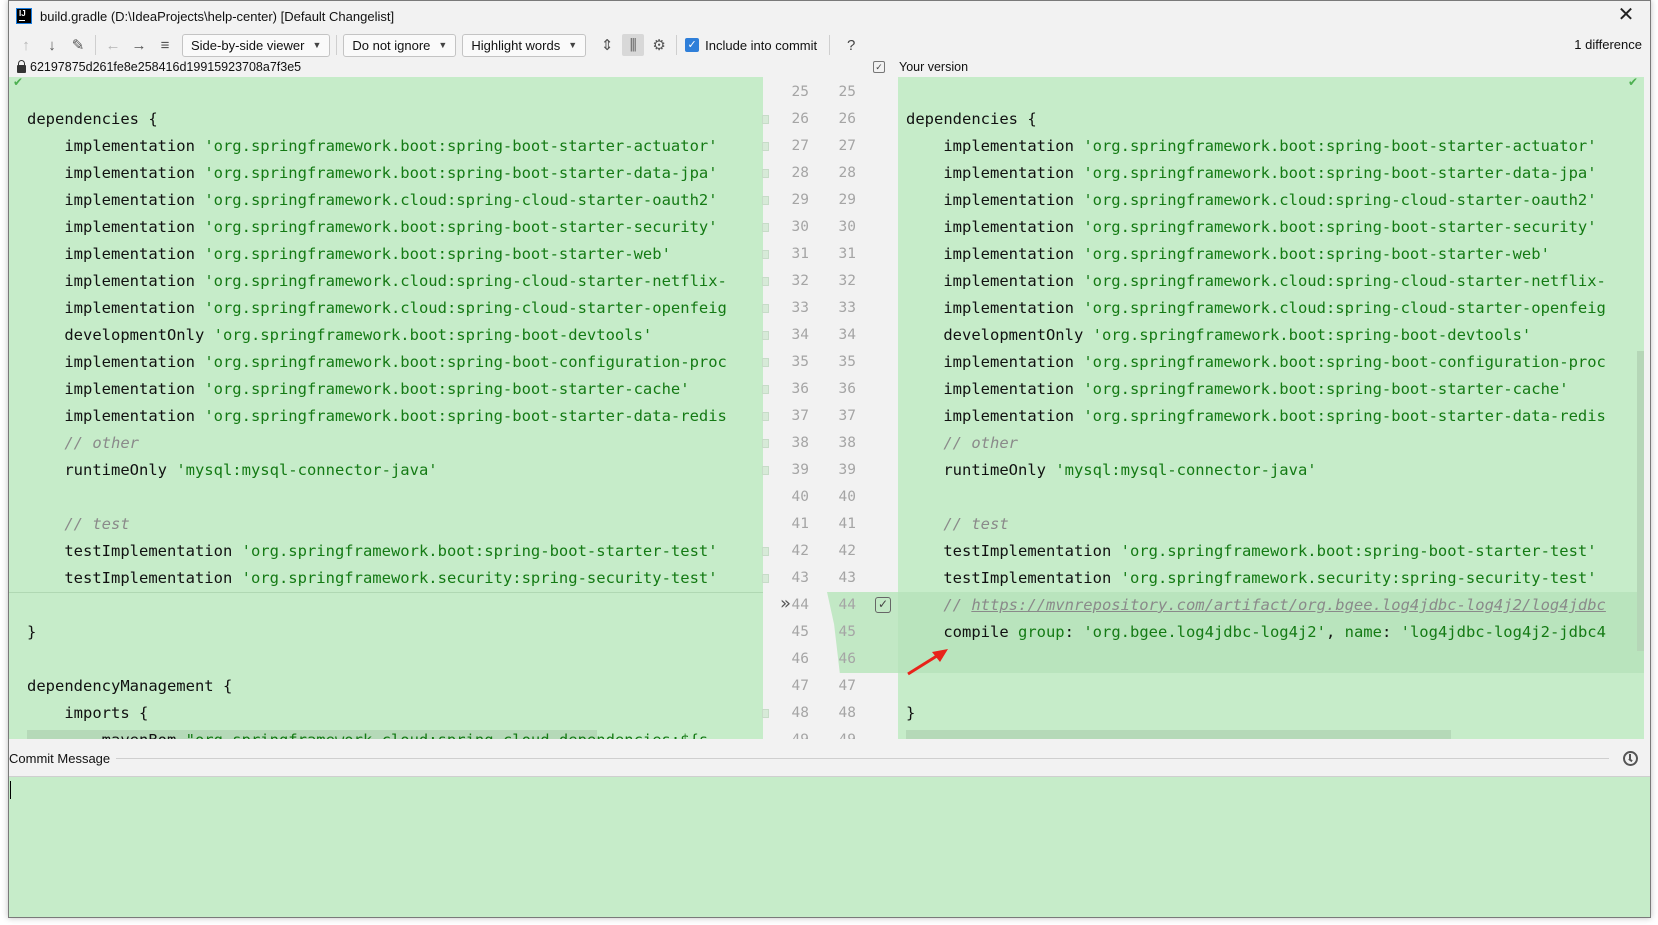  I want to click on left-pane-header: 62197875d261fe8e258416d19915923708a7f3e5, so click(159, 67).